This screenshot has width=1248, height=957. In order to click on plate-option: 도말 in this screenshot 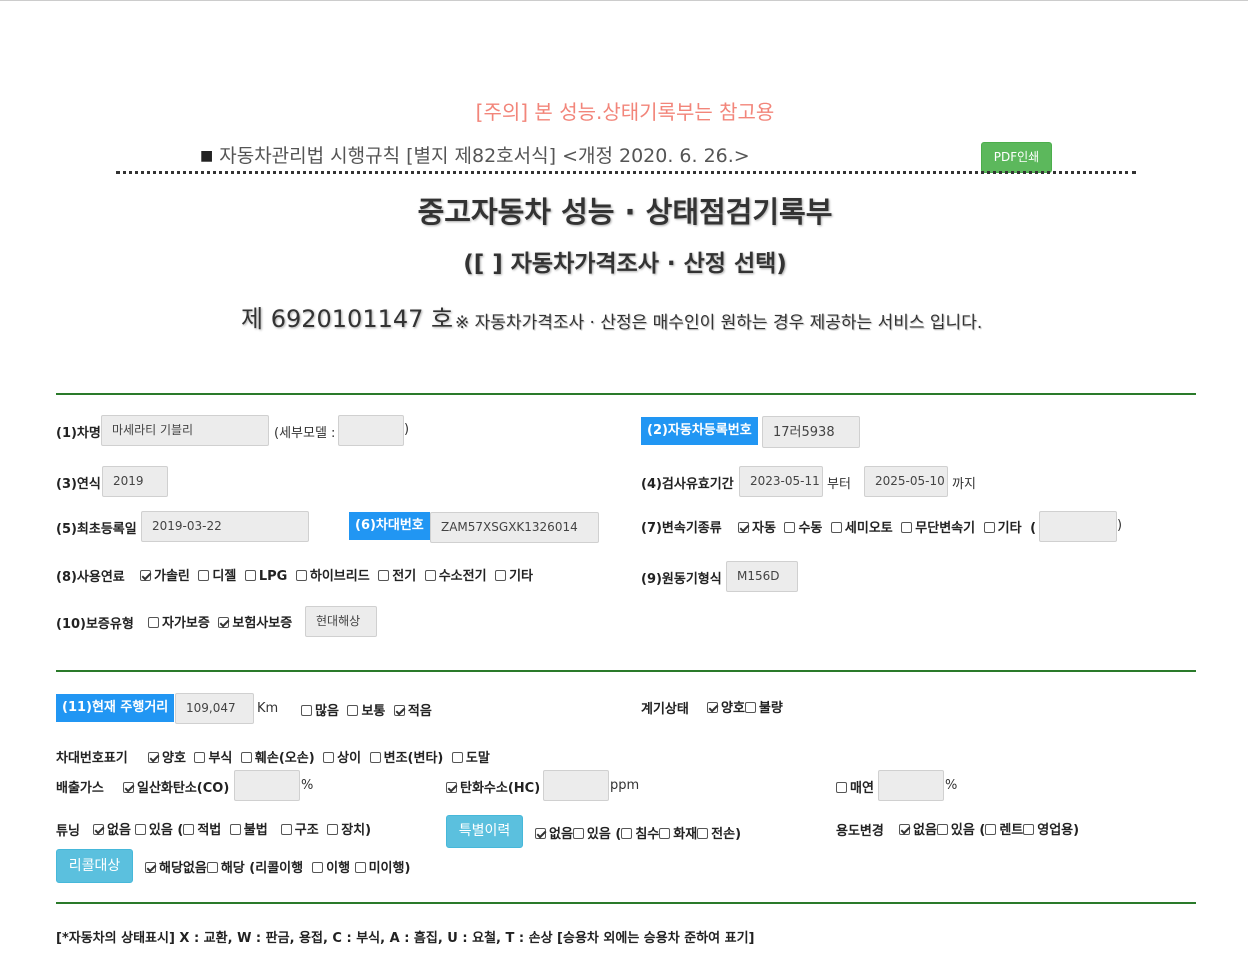, I will do `click(470, 758)`.